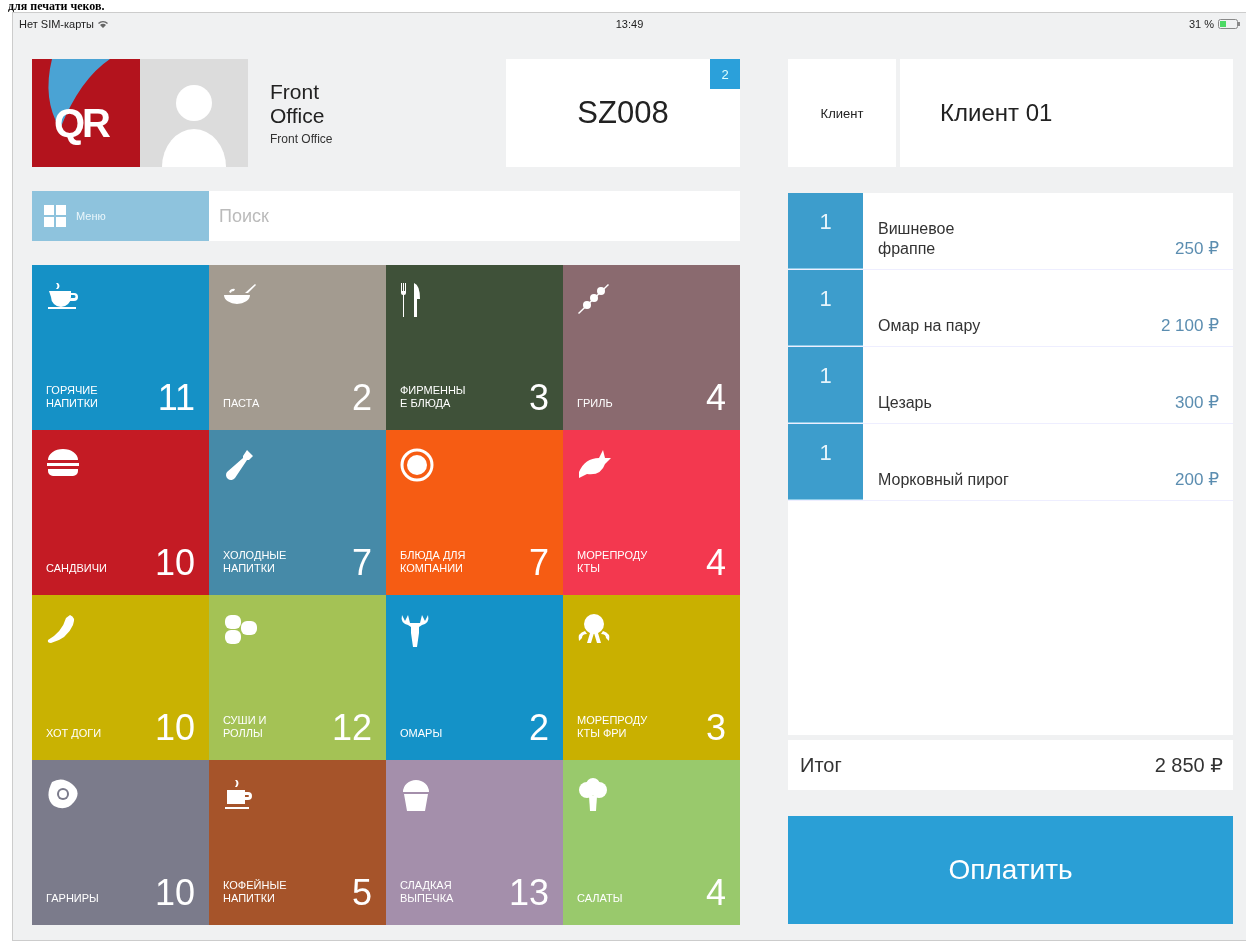 The image size is (1246, 941). I want to click on category-label: ФИРМЕННЫ Е БЛЮДА, so click(433, 397).